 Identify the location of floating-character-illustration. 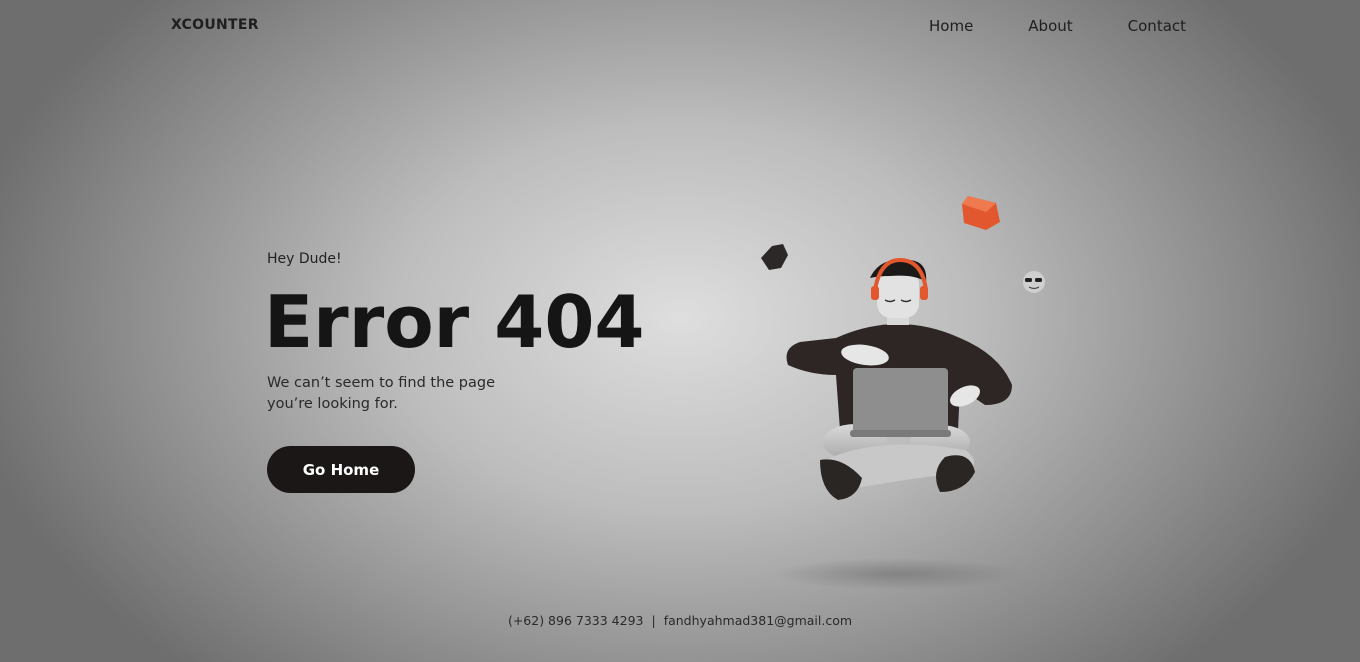
(903, 393).